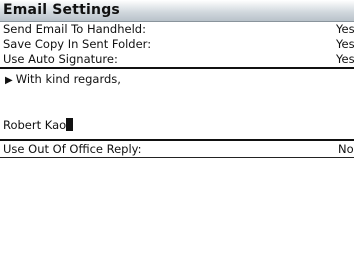 The image size is (354, 266). What do you see at coordinates (177, 59) in the screenshot?
I see `setting-use-auto-signature: Use Auto Signature: Yes` at bounding box center [177, 59].